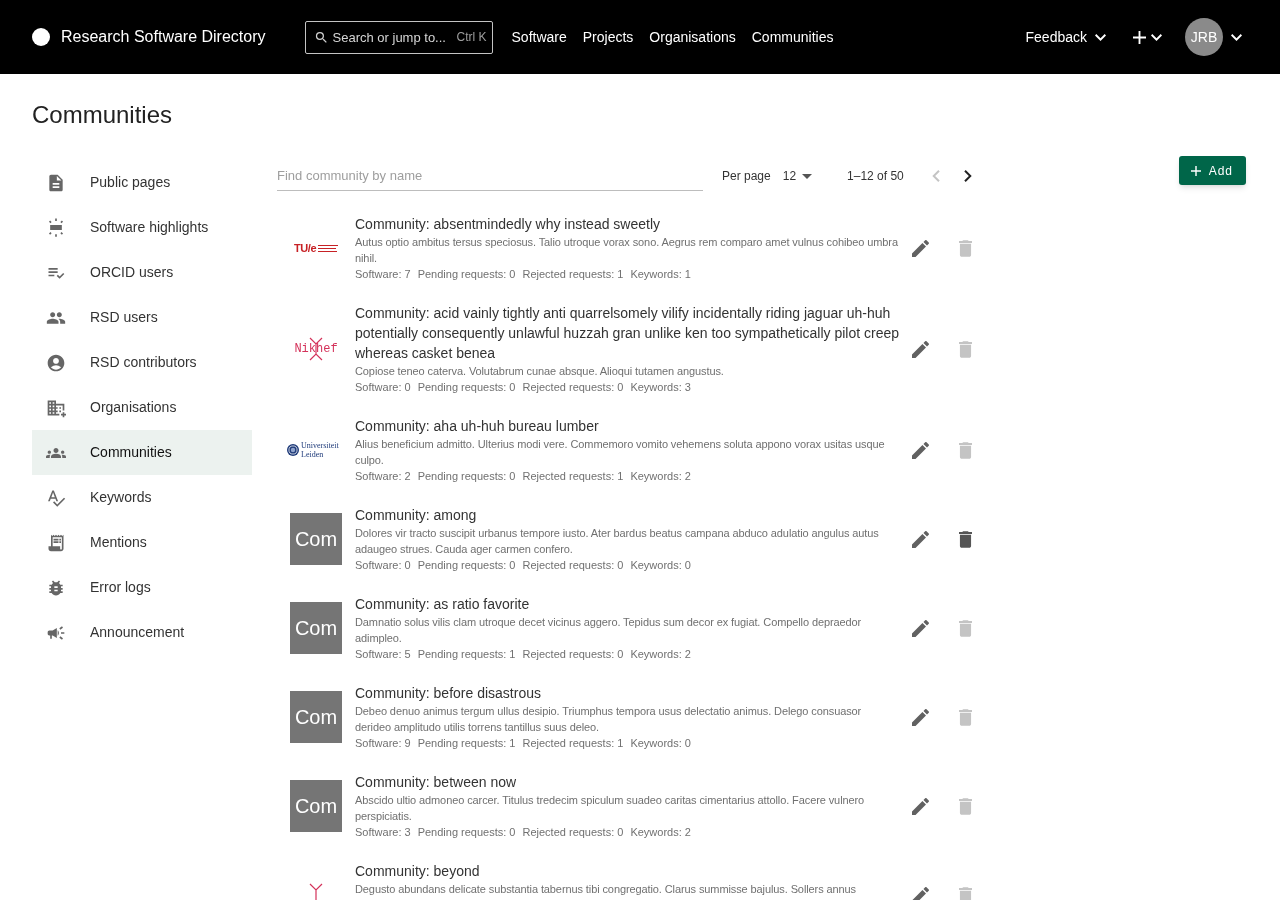 The width and height of the screenshot is (1280, 900). Describe the element at coordinates (293, 450) in the screenshot. I see `seal-icon` at that location.